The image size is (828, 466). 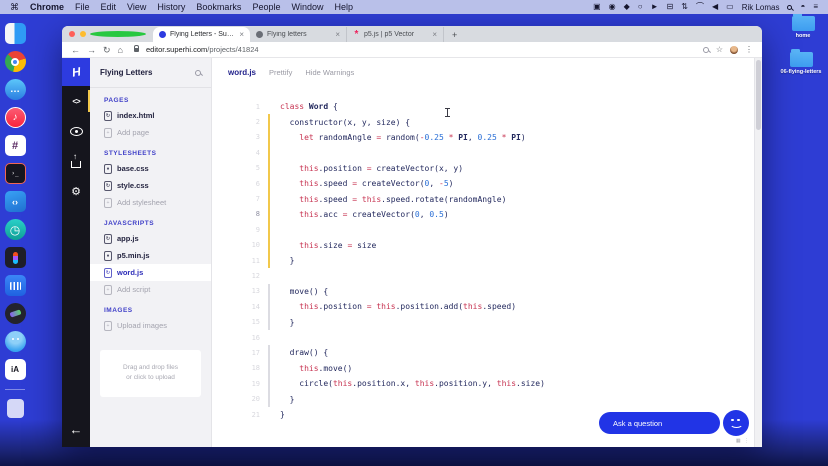 What do you see at coordinates (307, 7) in the screenshot?
I see `menu-window: Window` at bounding box center [307, 7].